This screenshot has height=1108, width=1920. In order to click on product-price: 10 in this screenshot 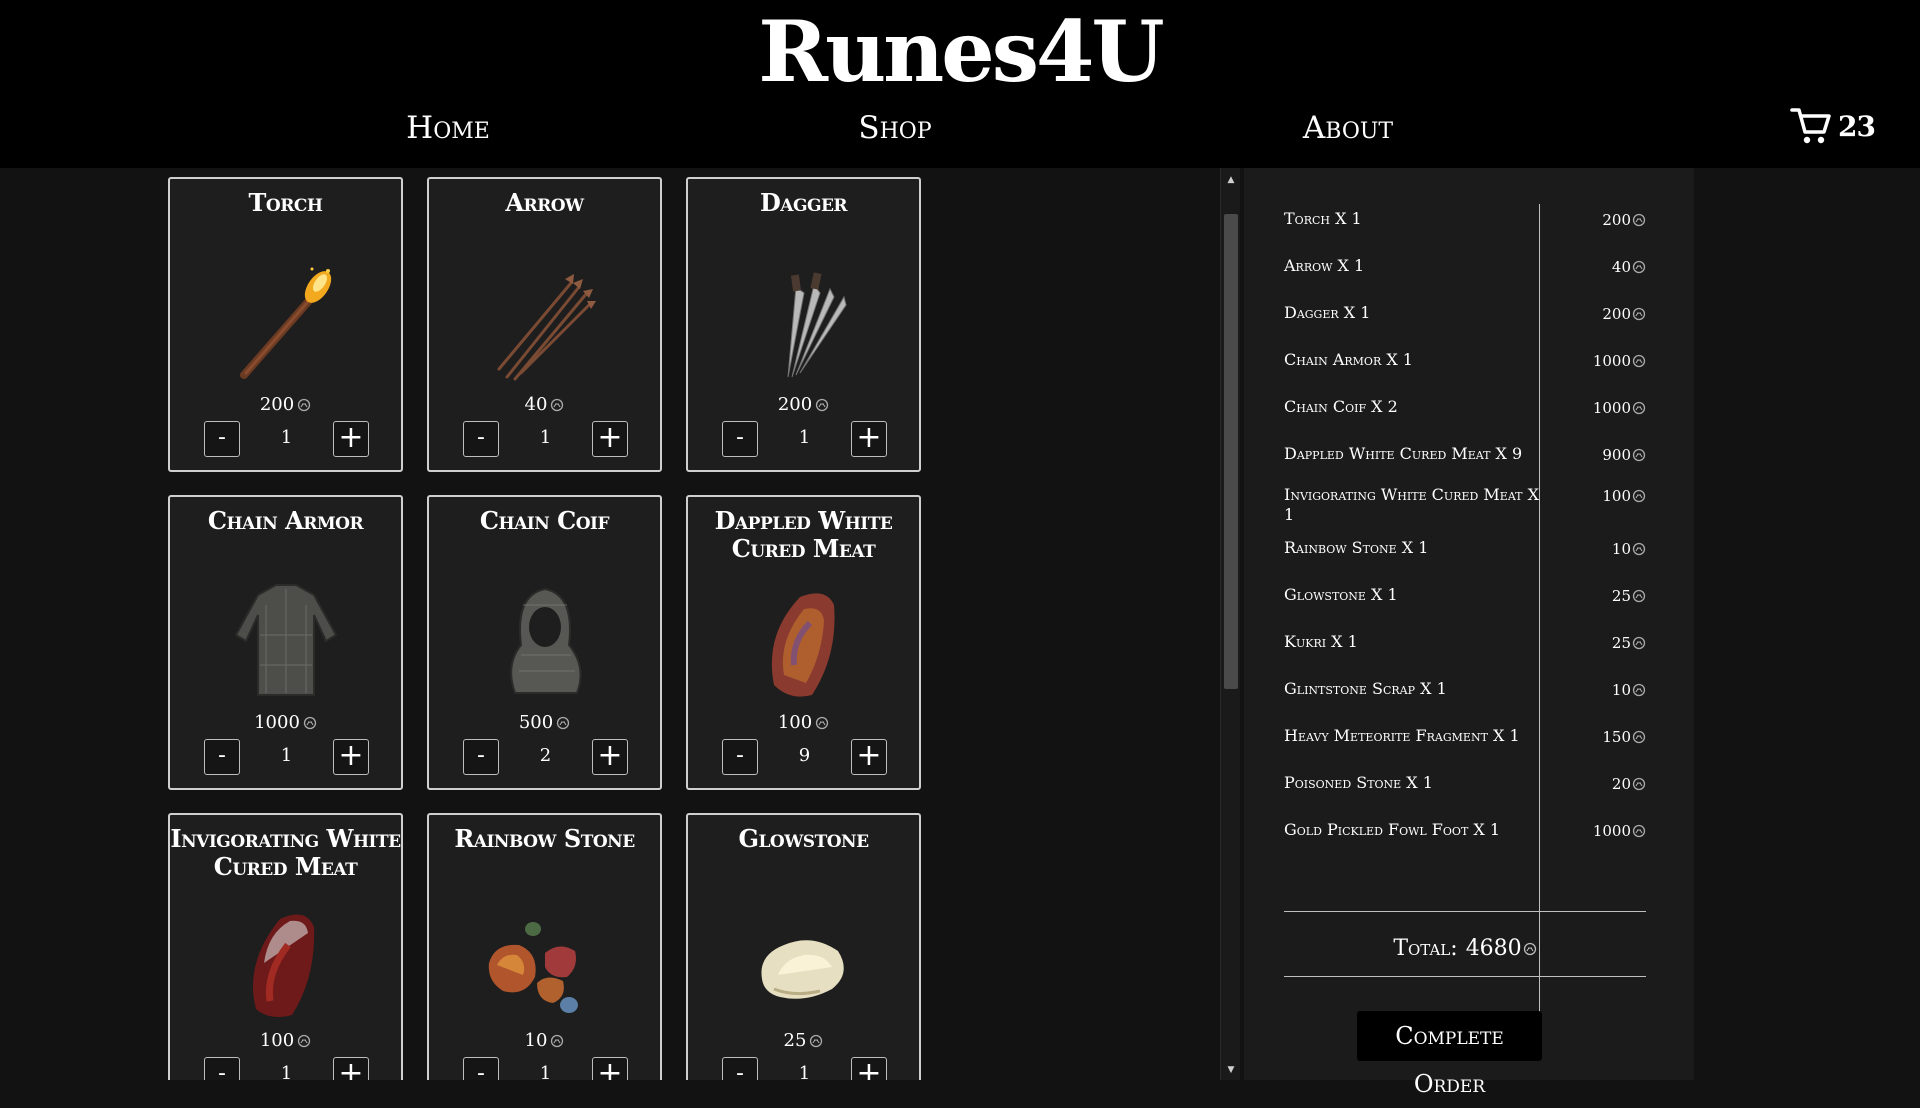, I will do `click(544, 1040)`.